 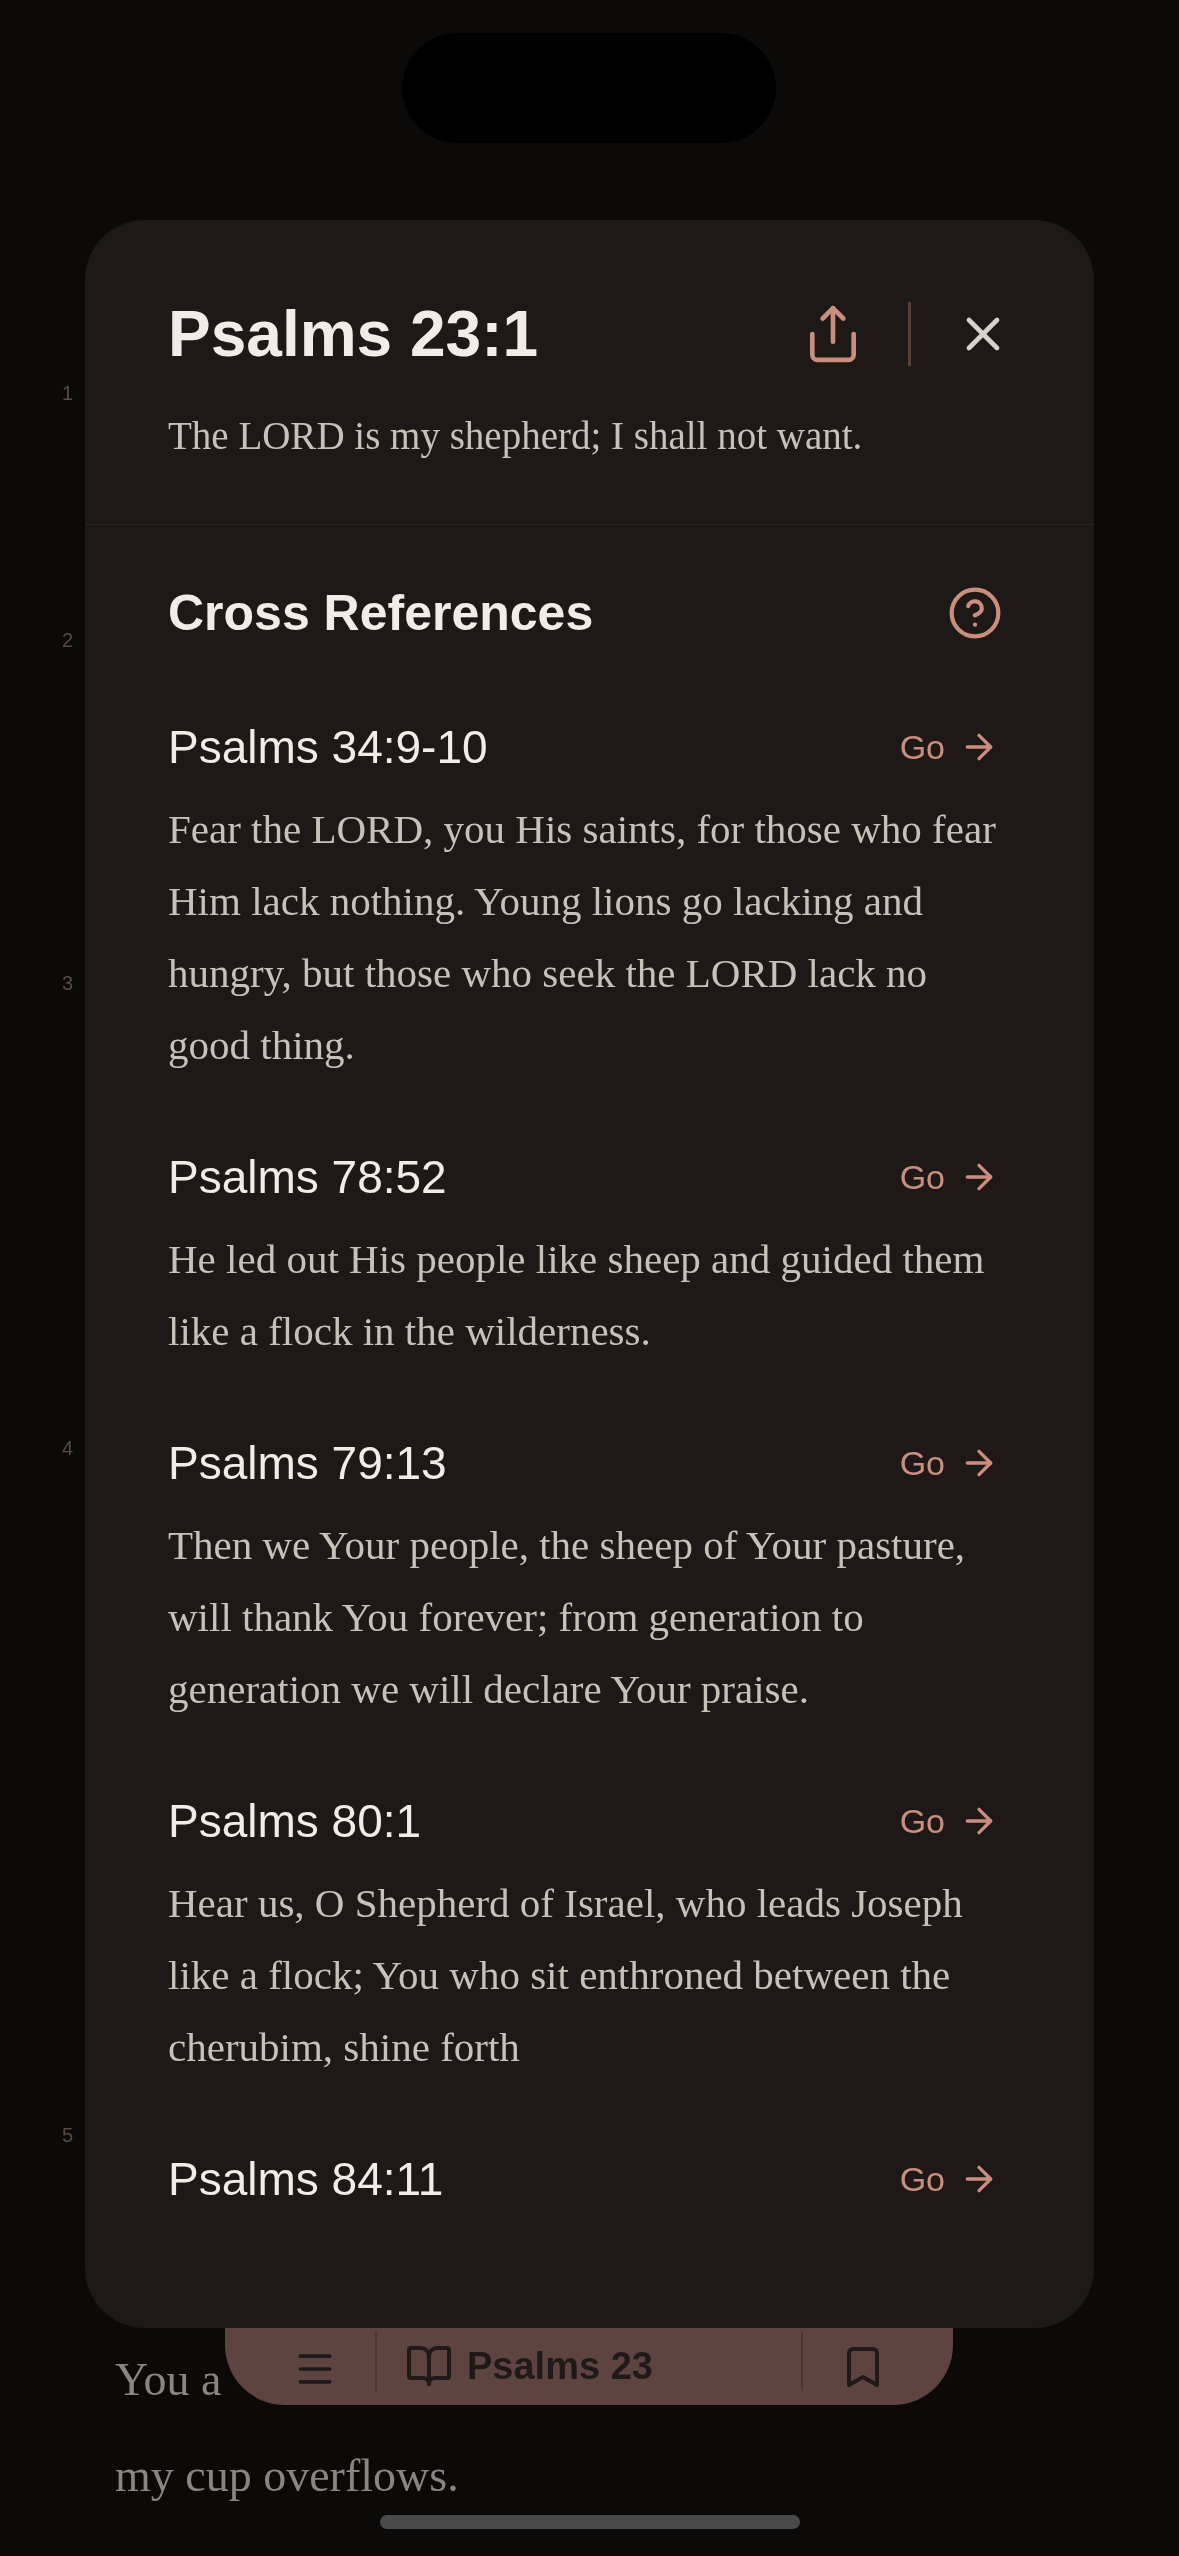 I want to click on reference-text: Hear us, O Shepherd of Israel, who leads Joseph like a flock; You who sit enthroned between the cherubim, shine forth, so click(x=566, y=1975).